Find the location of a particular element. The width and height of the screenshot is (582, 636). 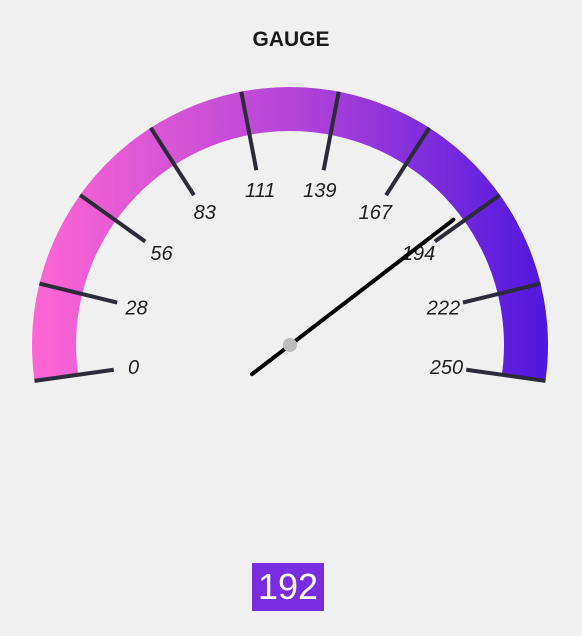

gauge-pivot is located at coordinates (290, 345).